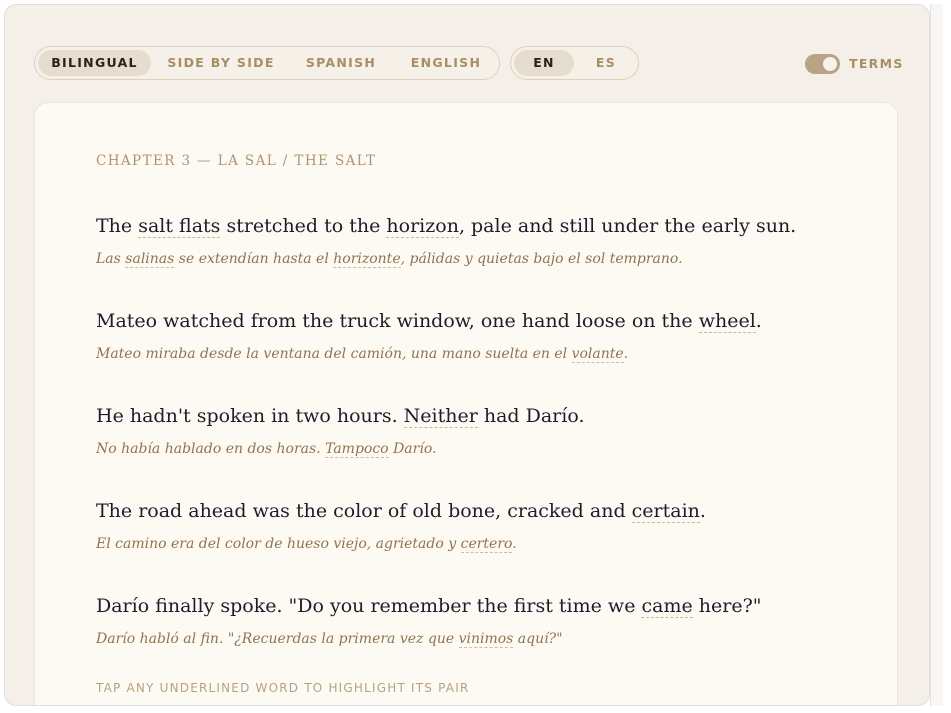 The image size is (951, 713). Describe the element at coordinates (830, 64) in the screenshot. I see `toggle-knob-icon` at that location.